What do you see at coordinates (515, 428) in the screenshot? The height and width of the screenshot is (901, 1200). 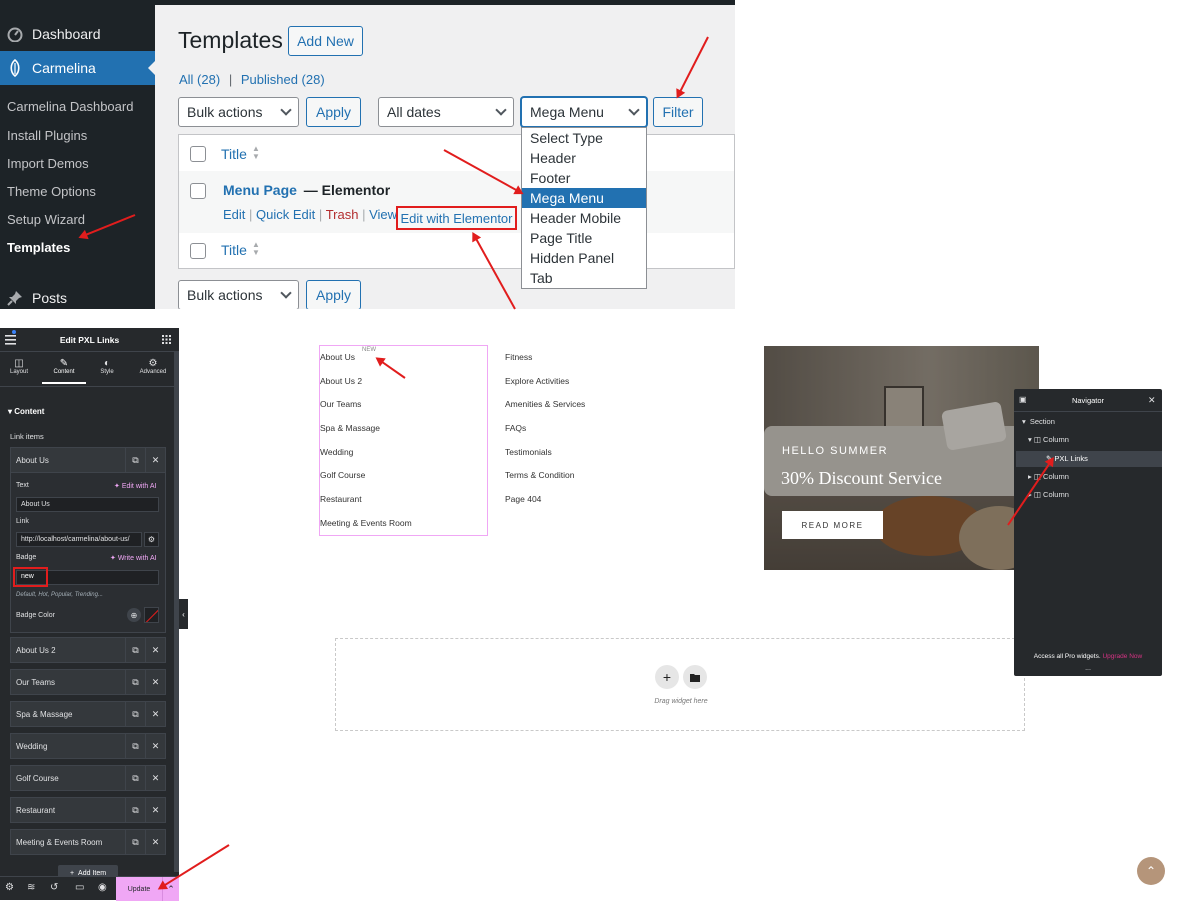 I see `menu-link: FAQs` at bounding box center [515, 428].